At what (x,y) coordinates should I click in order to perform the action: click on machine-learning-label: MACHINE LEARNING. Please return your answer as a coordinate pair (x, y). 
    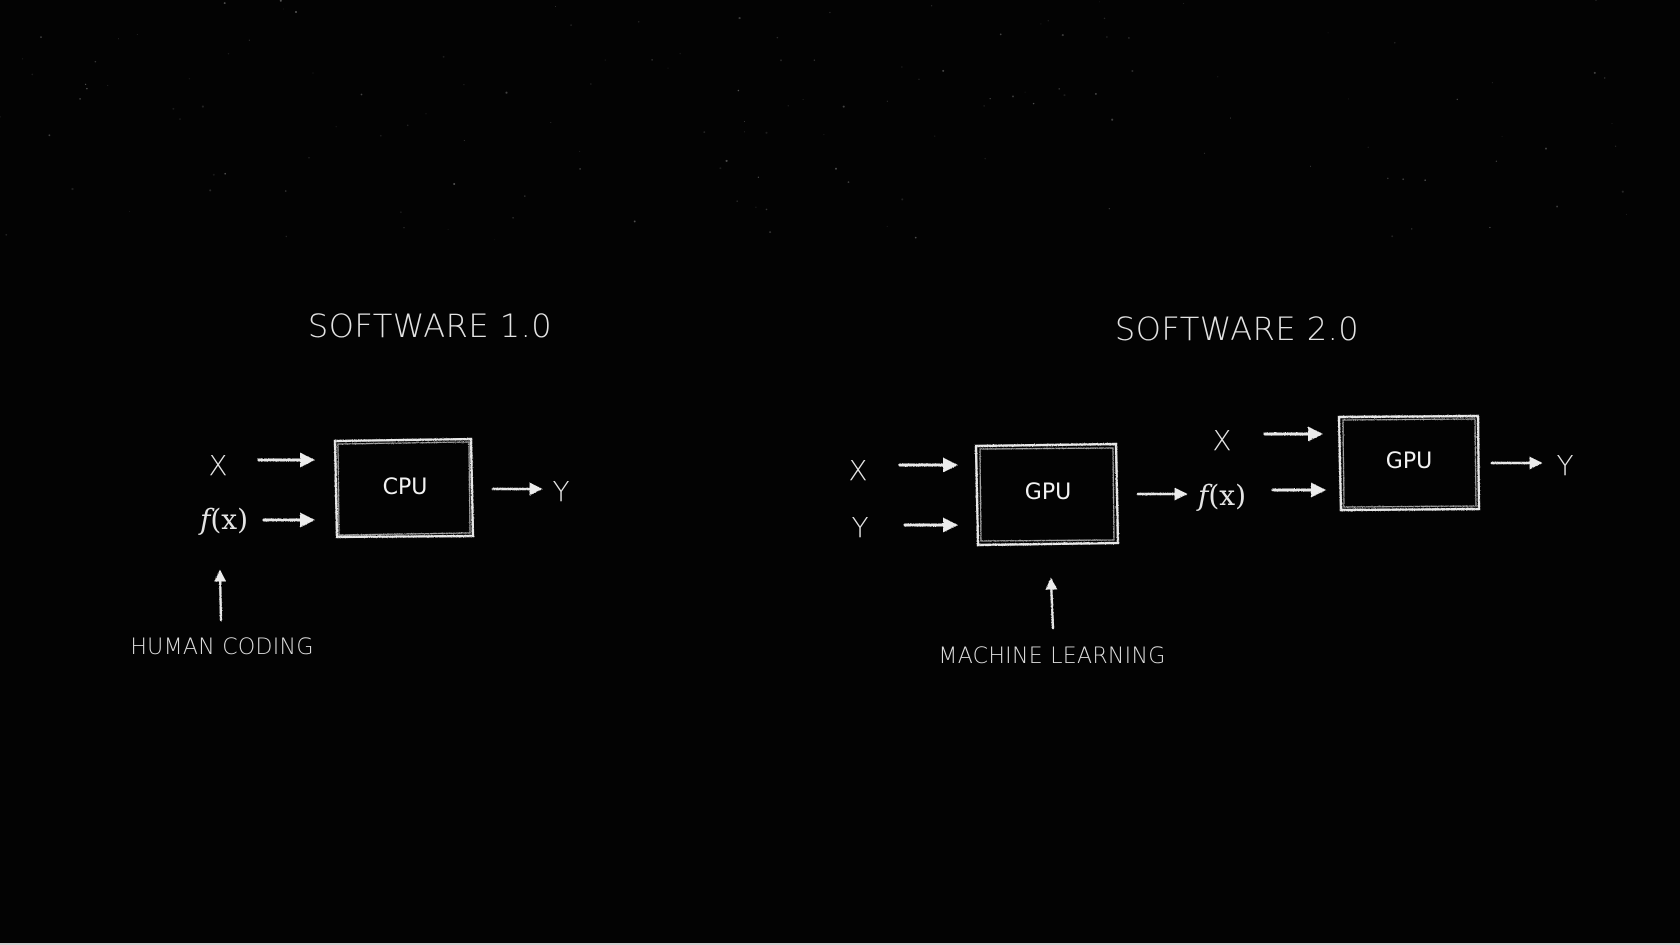
    Looking at the image, I should click on (1052, 656).